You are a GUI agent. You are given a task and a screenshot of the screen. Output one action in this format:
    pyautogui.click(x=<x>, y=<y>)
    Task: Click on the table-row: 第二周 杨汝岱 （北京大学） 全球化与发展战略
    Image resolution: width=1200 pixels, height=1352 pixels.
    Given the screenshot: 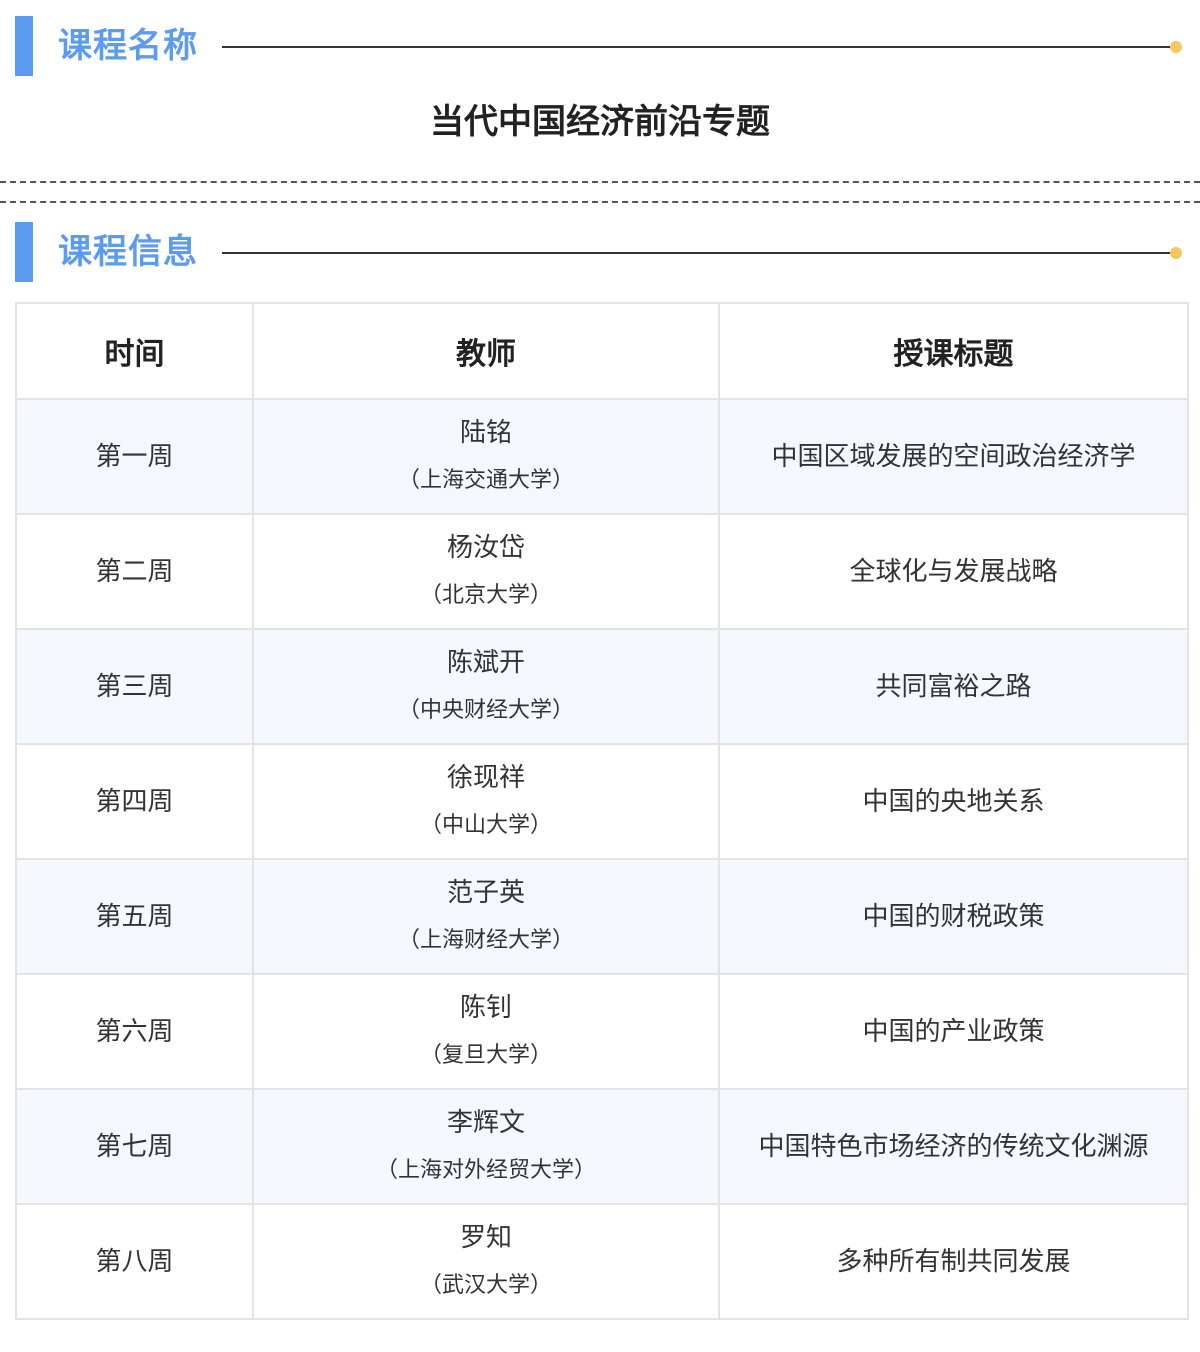 What is the action you would take?
    pyautogui.click(x=602, y=571)
    